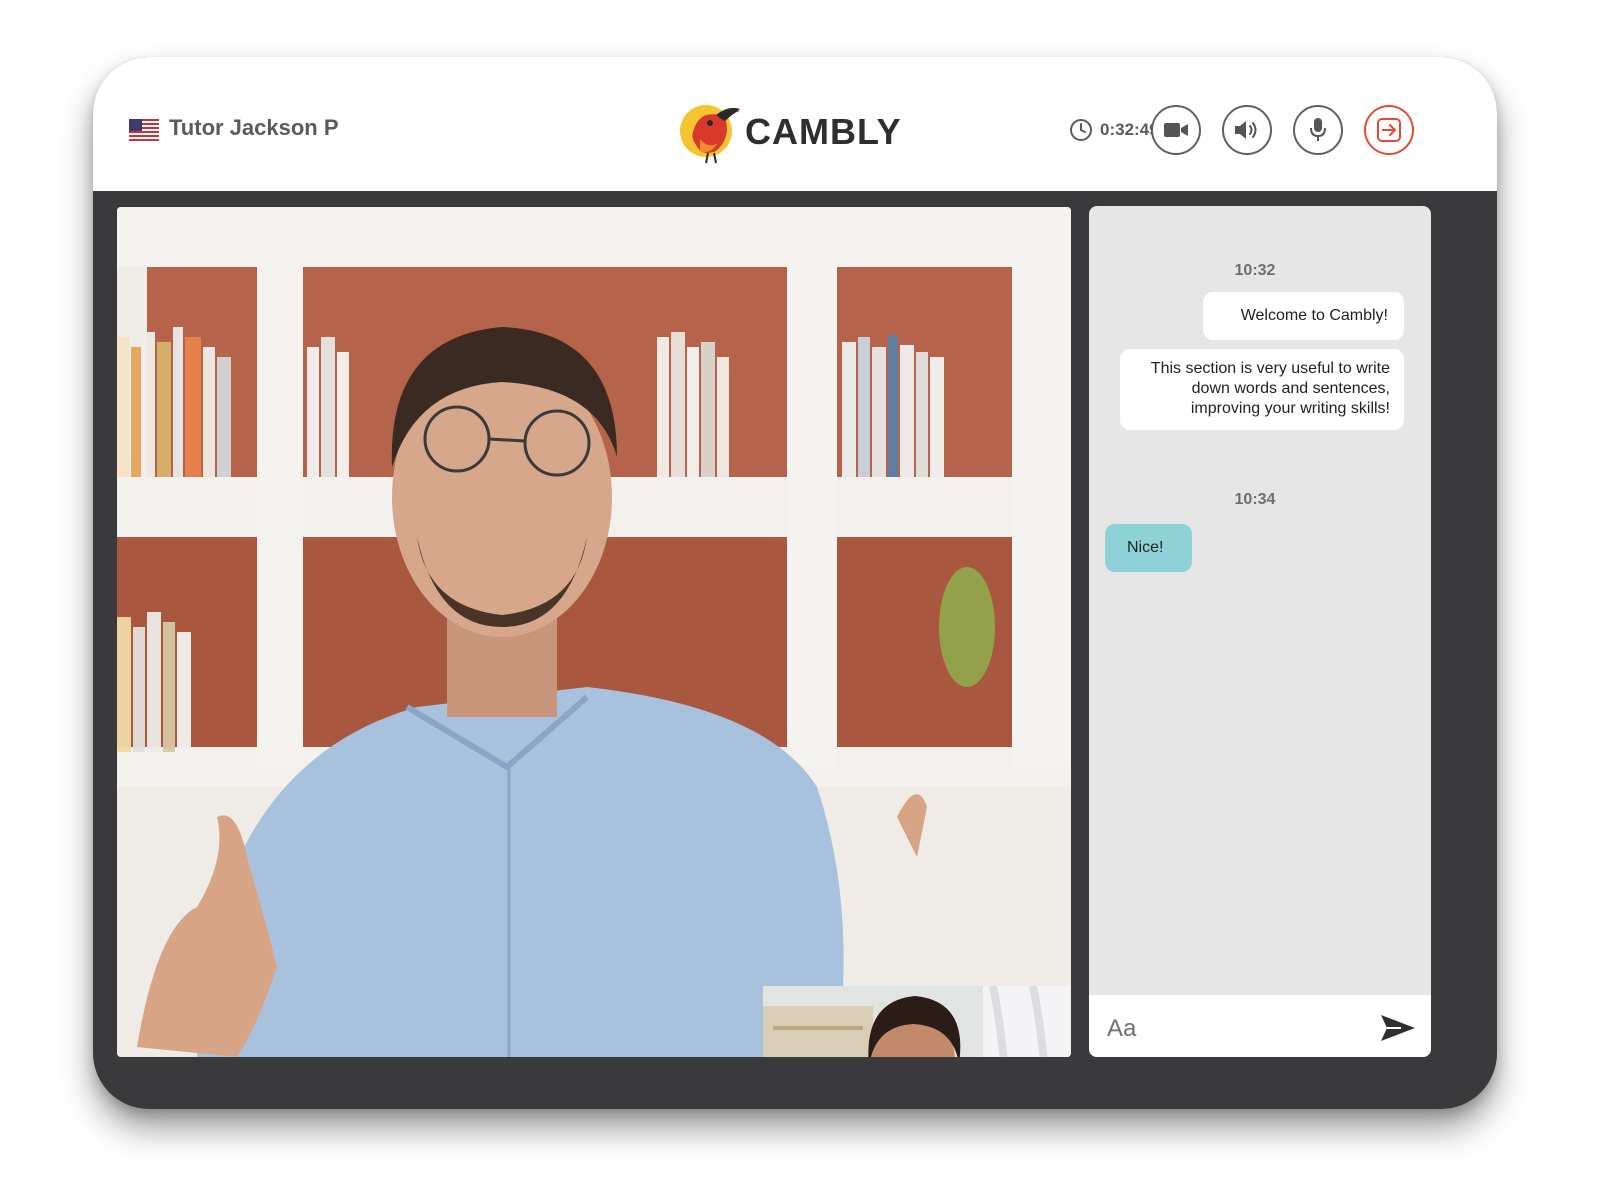  Describe the element at coordinates (1290, 408) in the screenshot. I see `chat-message-line: improving your writing skills!` at that location.